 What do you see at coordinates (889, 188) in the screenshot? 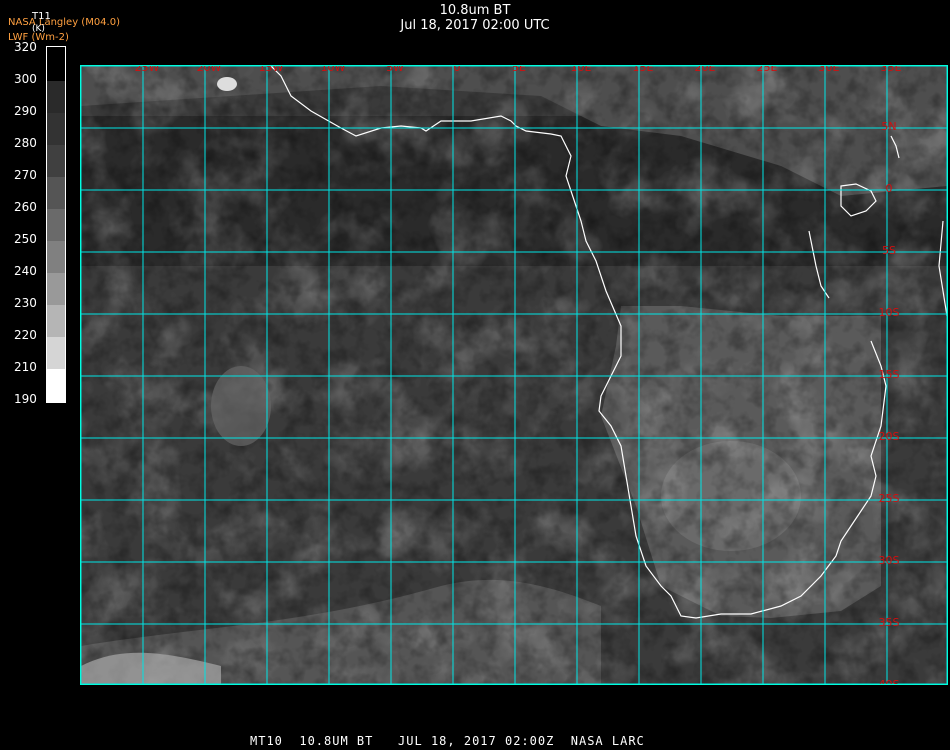
I see `latitude-label: 0` at bounding box center [889, 188].